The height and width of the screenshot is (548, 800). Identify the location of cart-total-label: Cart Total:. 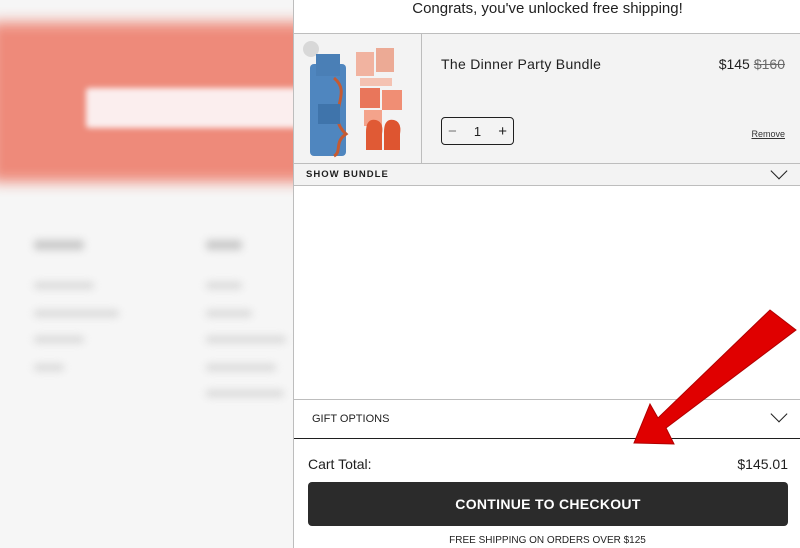
(340, 464).